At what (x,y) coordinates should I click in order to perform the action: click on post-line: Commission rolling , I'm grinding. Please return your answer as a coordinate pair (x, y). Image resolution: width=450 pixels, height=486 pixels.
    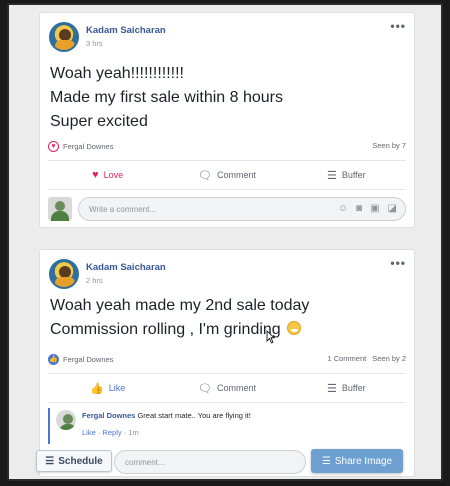
    Looking at the image, I should click on (165, 329).